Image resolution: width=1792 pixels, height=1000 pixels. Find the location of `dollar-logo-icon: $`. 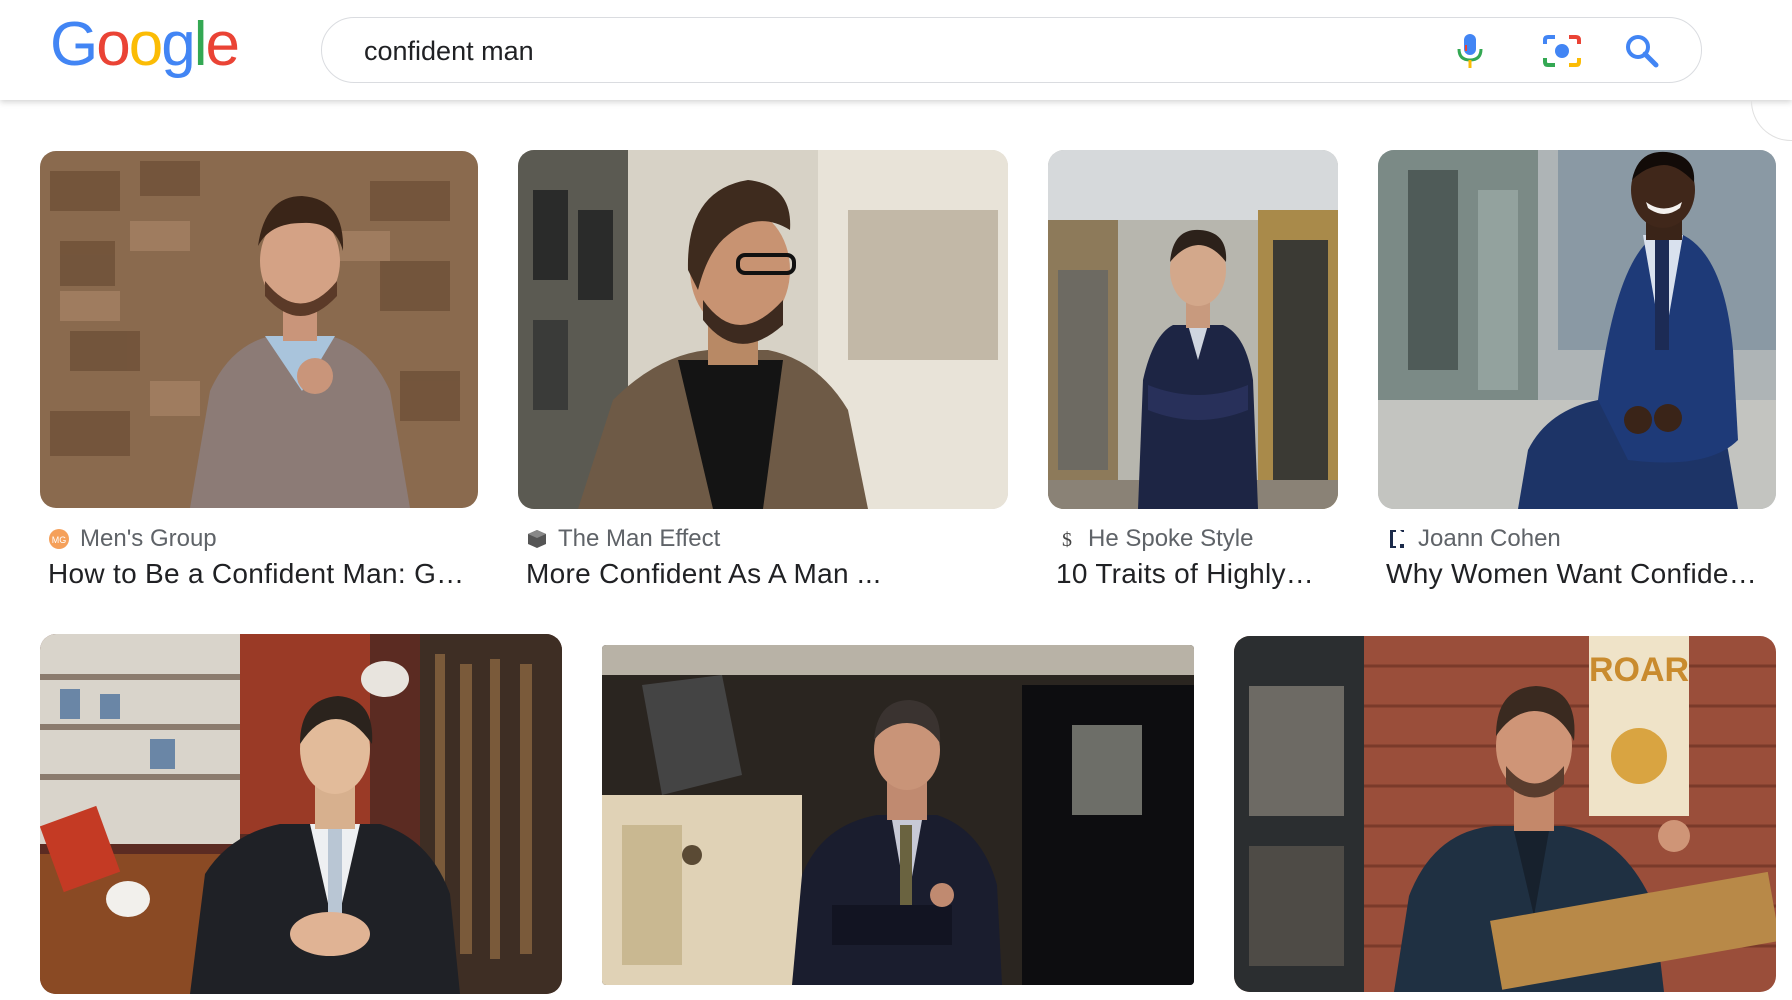

dollar-logo-icon: $ is located at coordinates (1067, 539).